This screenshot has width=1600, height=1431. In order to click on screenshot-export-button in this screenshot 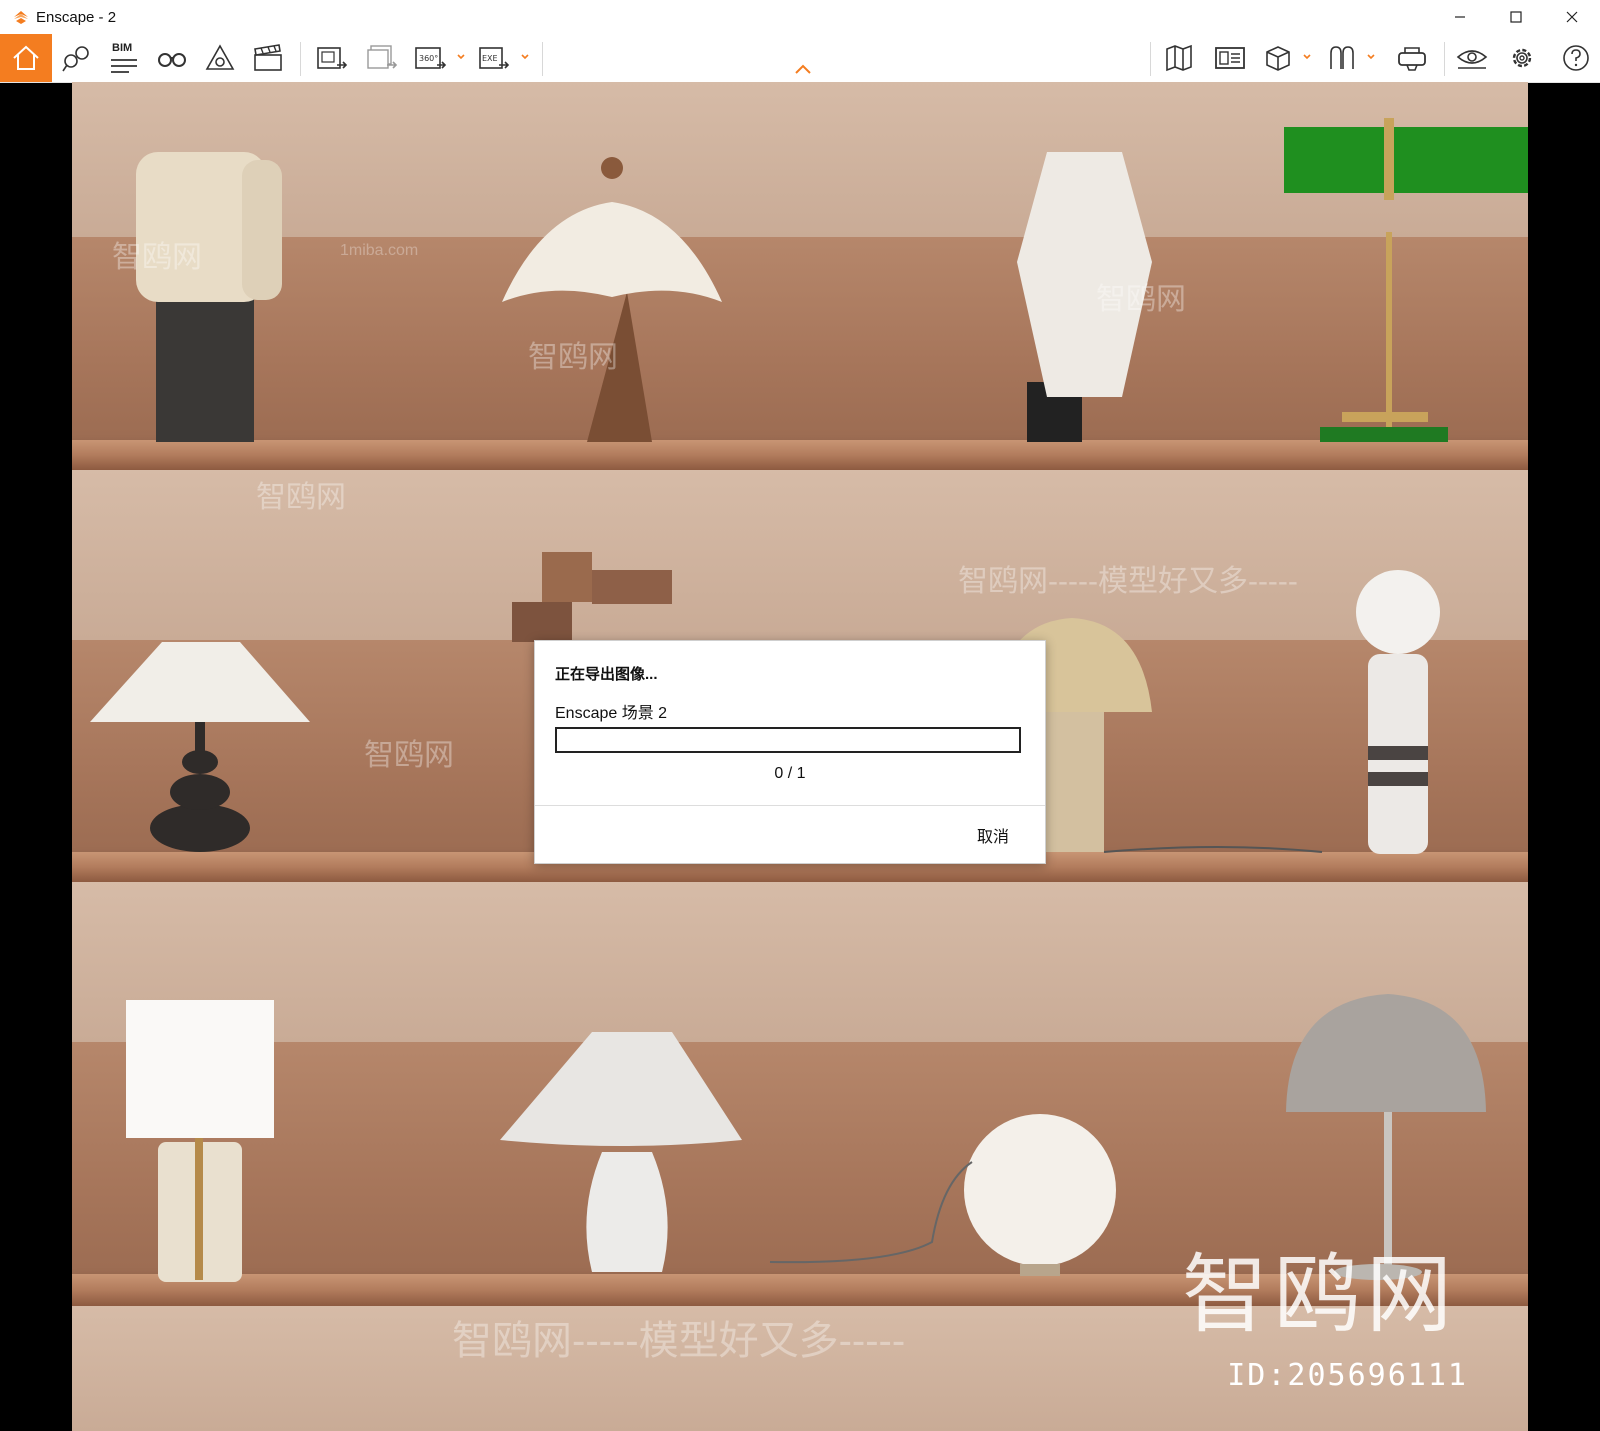, I will do `click(332, 58)`.